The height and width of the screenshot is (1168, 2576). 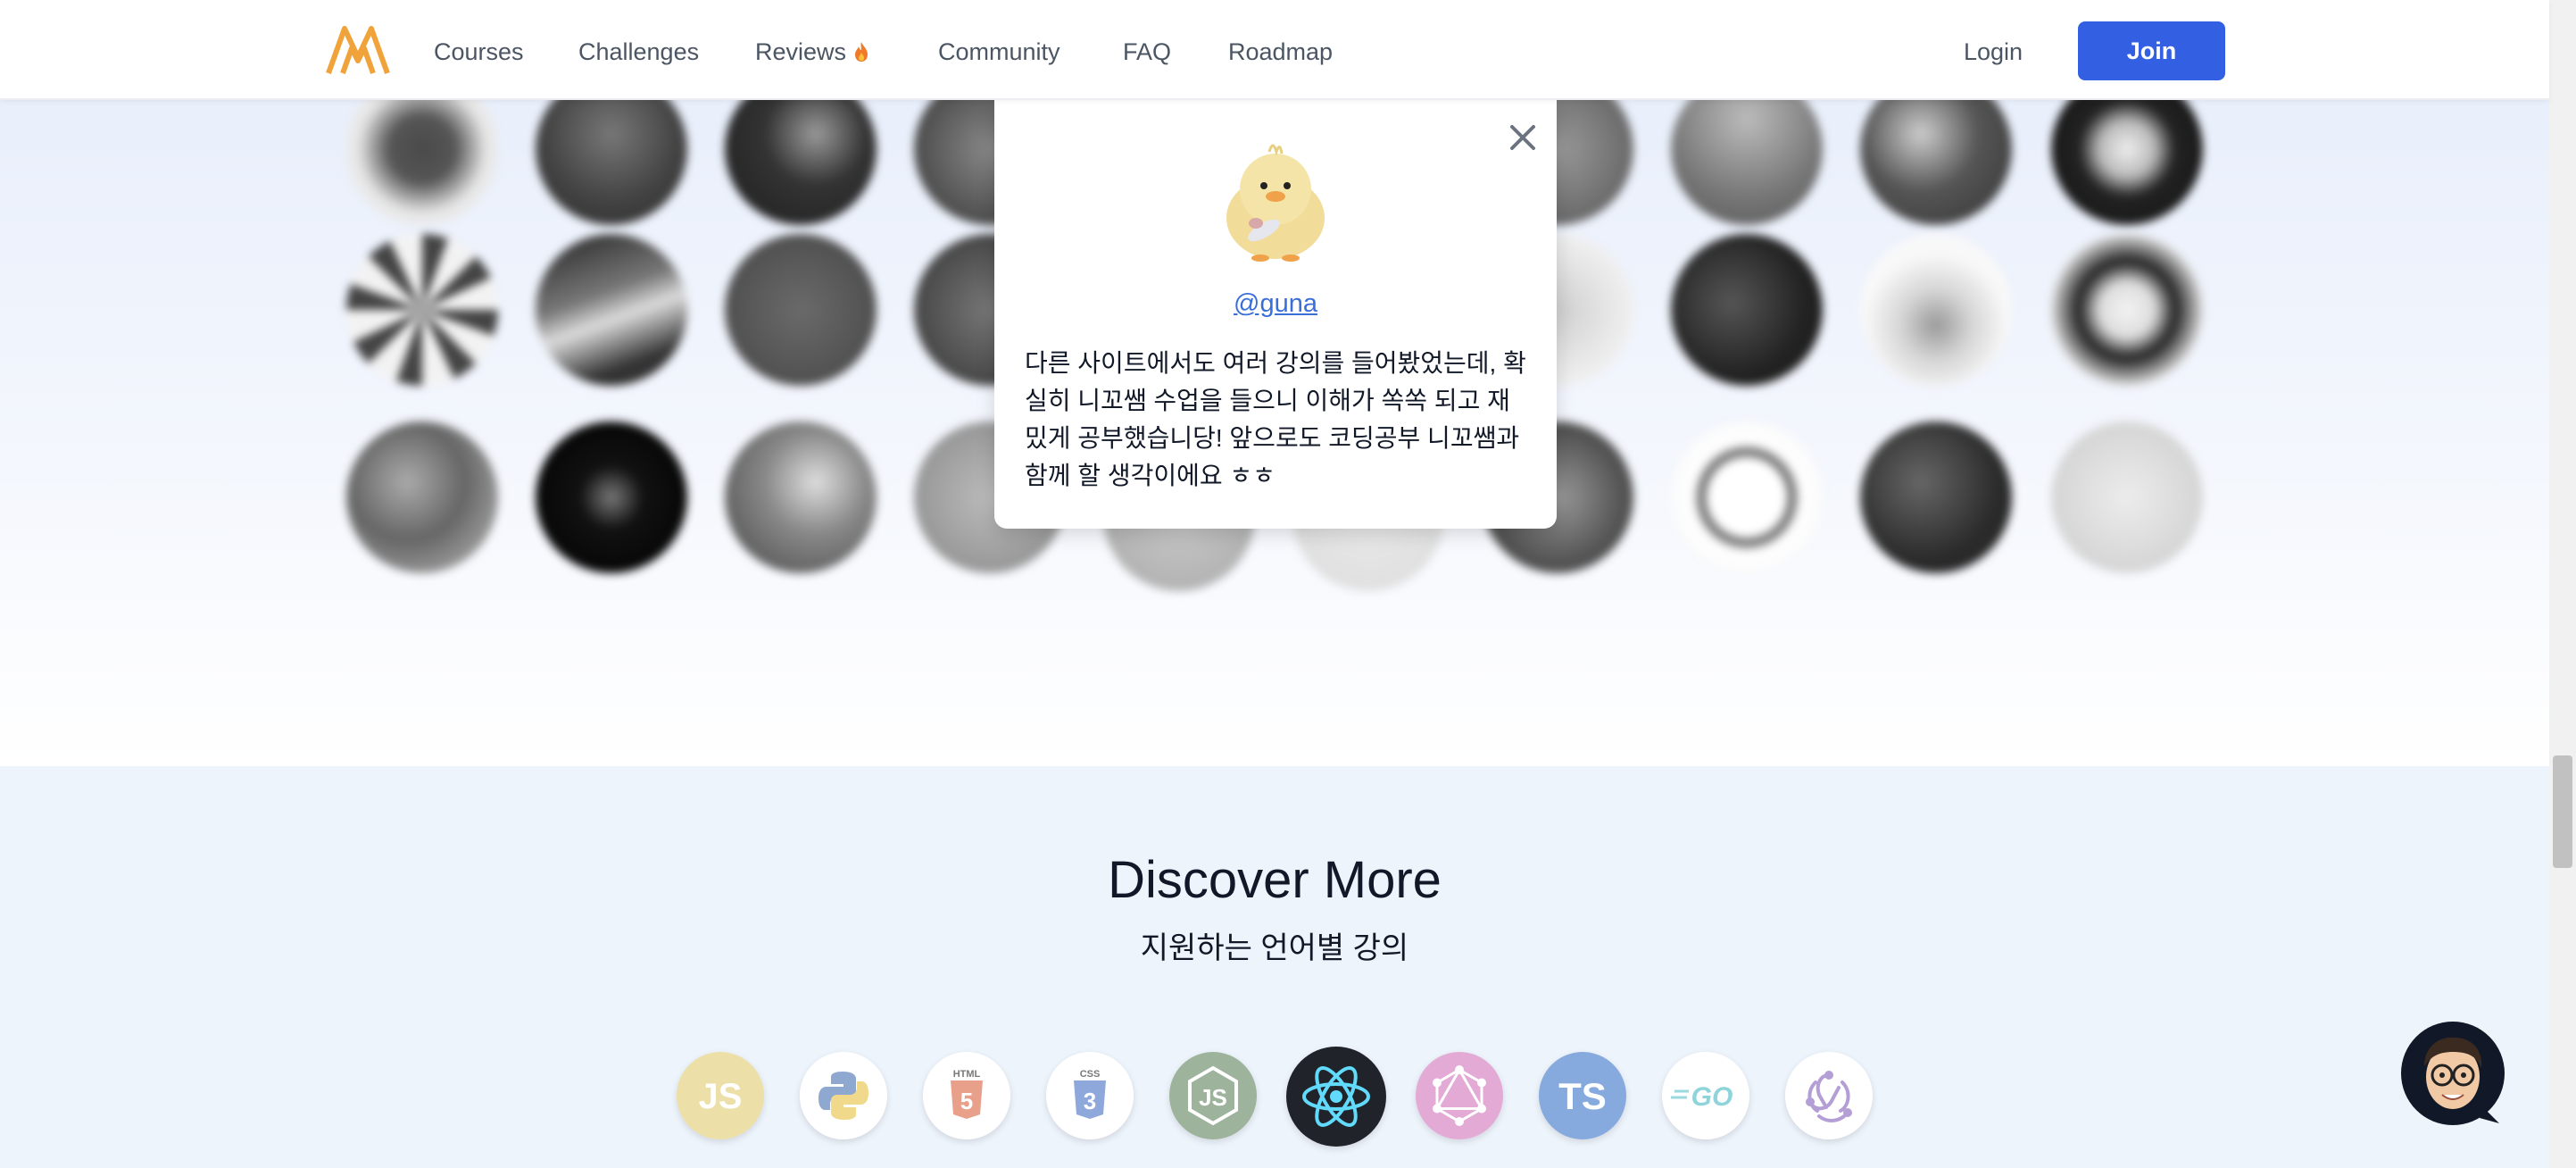 I want to click on language-html5-button: HTML 5, so click(x=966, y=1095).